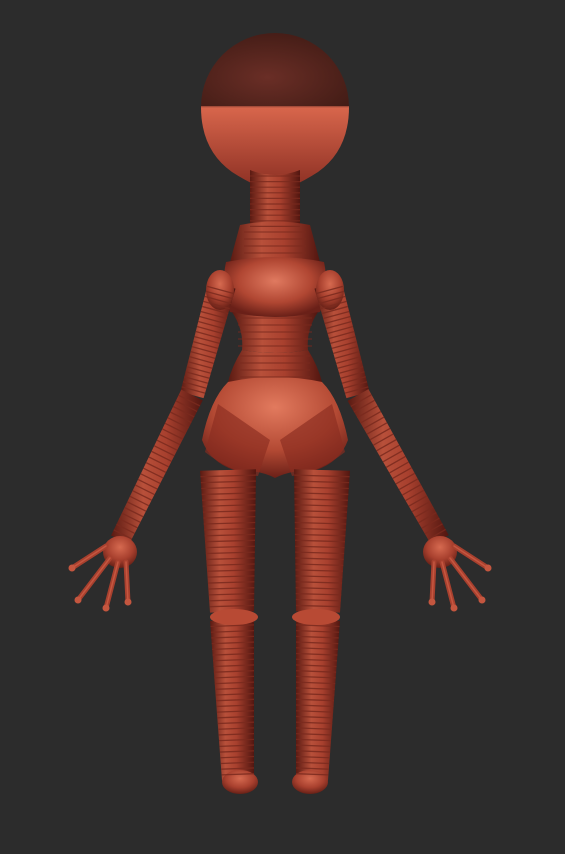  I want to click on head, so click(275, 111).